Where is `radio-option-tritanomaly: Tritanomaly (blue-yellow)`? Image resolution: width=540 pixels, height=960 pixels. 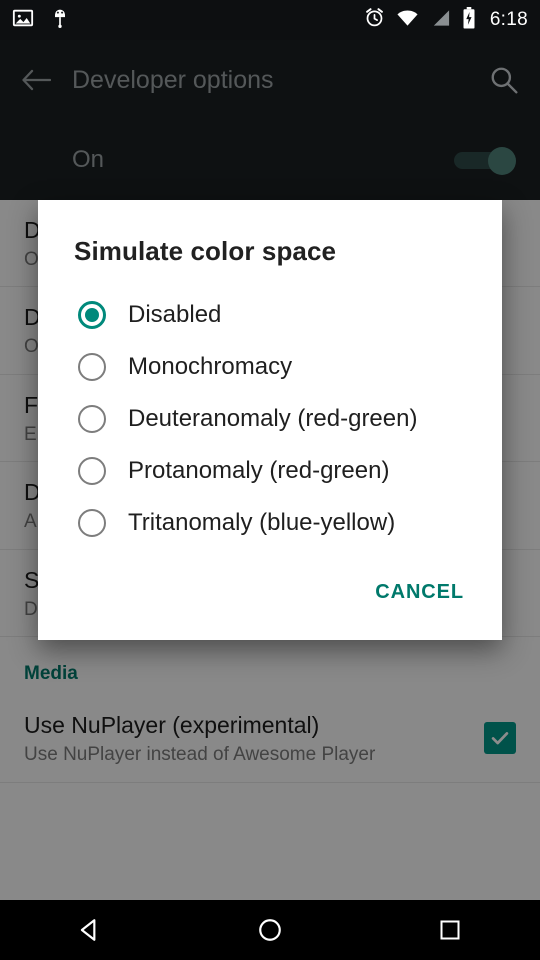
radio-option-tritanomaly: Tritanomaly (blue-yellow) is located at coordinates (270, 523).